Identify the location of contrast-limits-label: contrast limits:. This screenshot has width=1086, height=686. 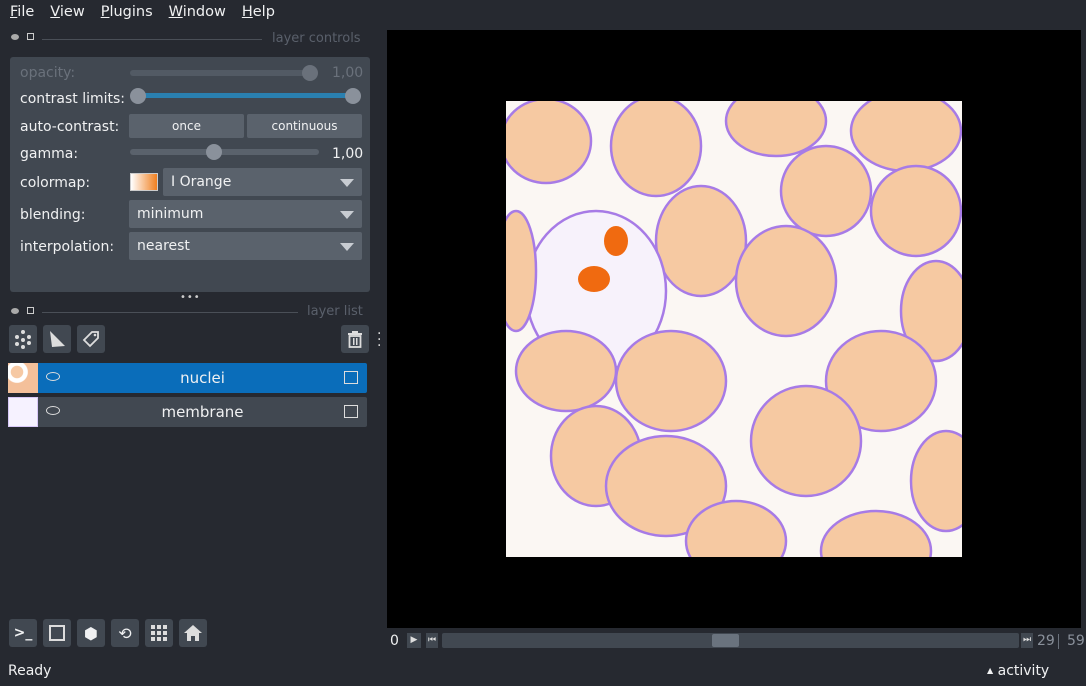
(72, 99).